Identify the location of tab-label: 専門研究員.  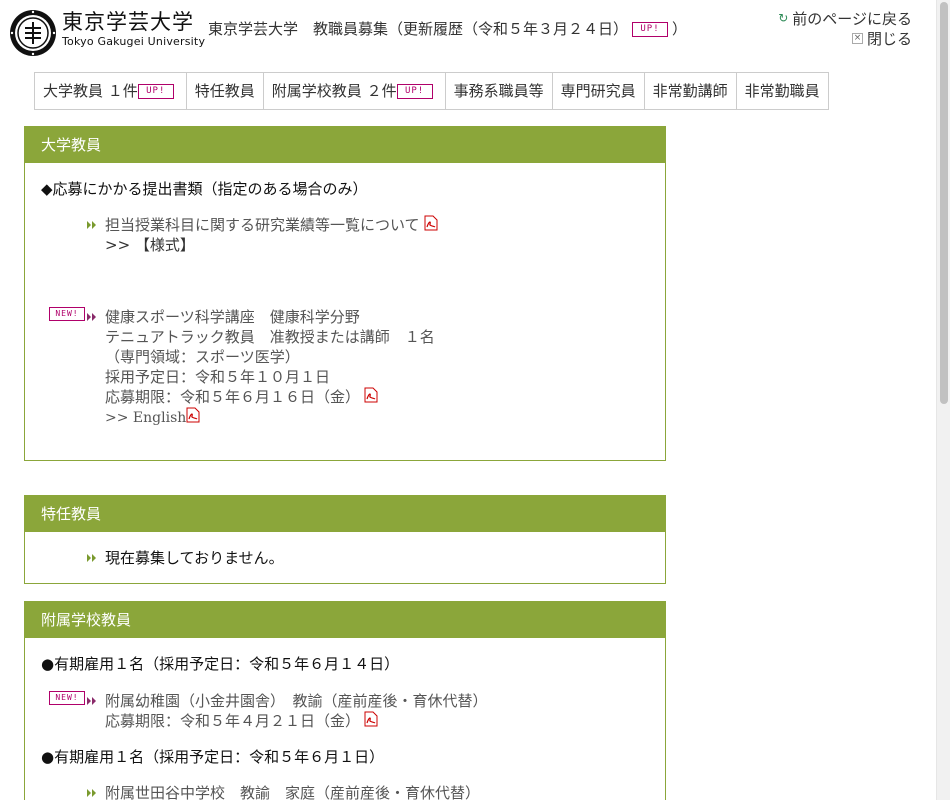
(598, 91).